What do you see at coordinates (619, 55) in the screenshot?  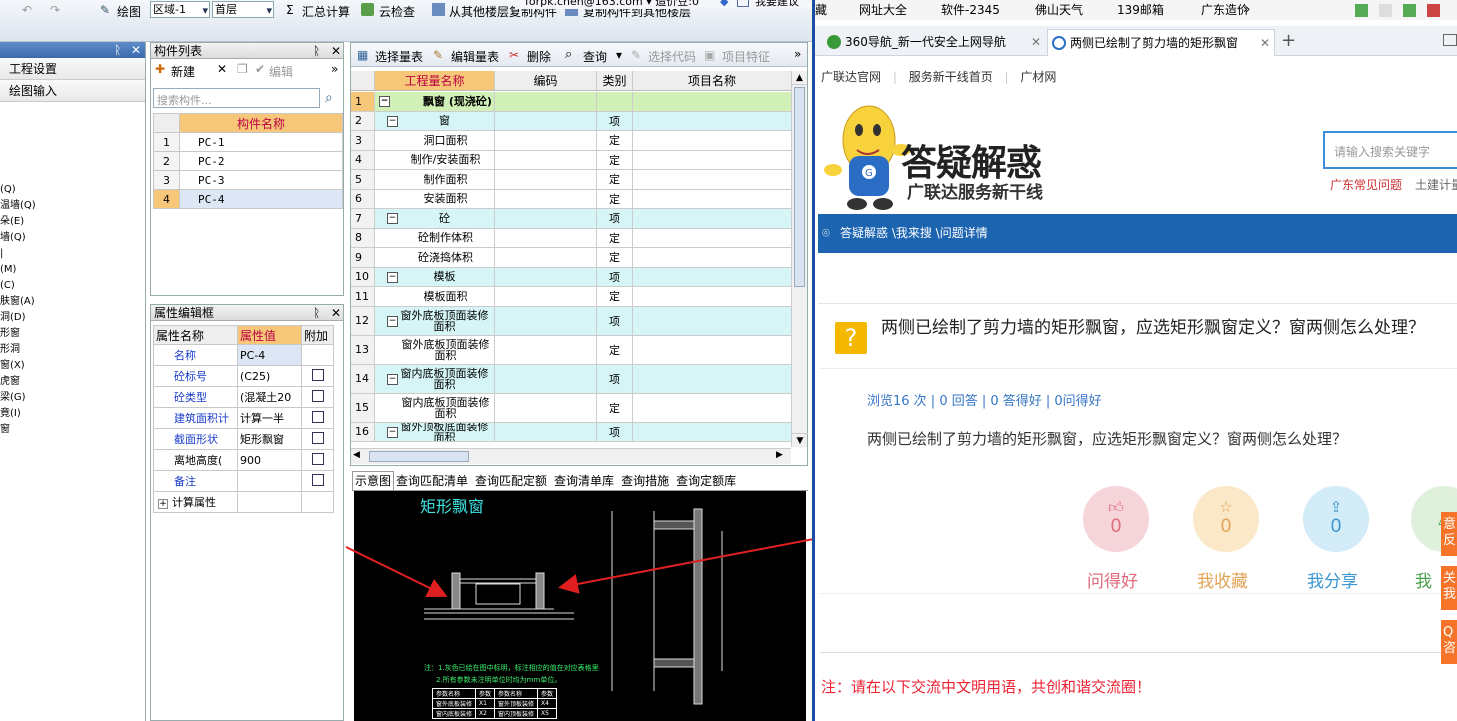 I see `chevron-down-icon: ▾` at bounding box center [619, 55].